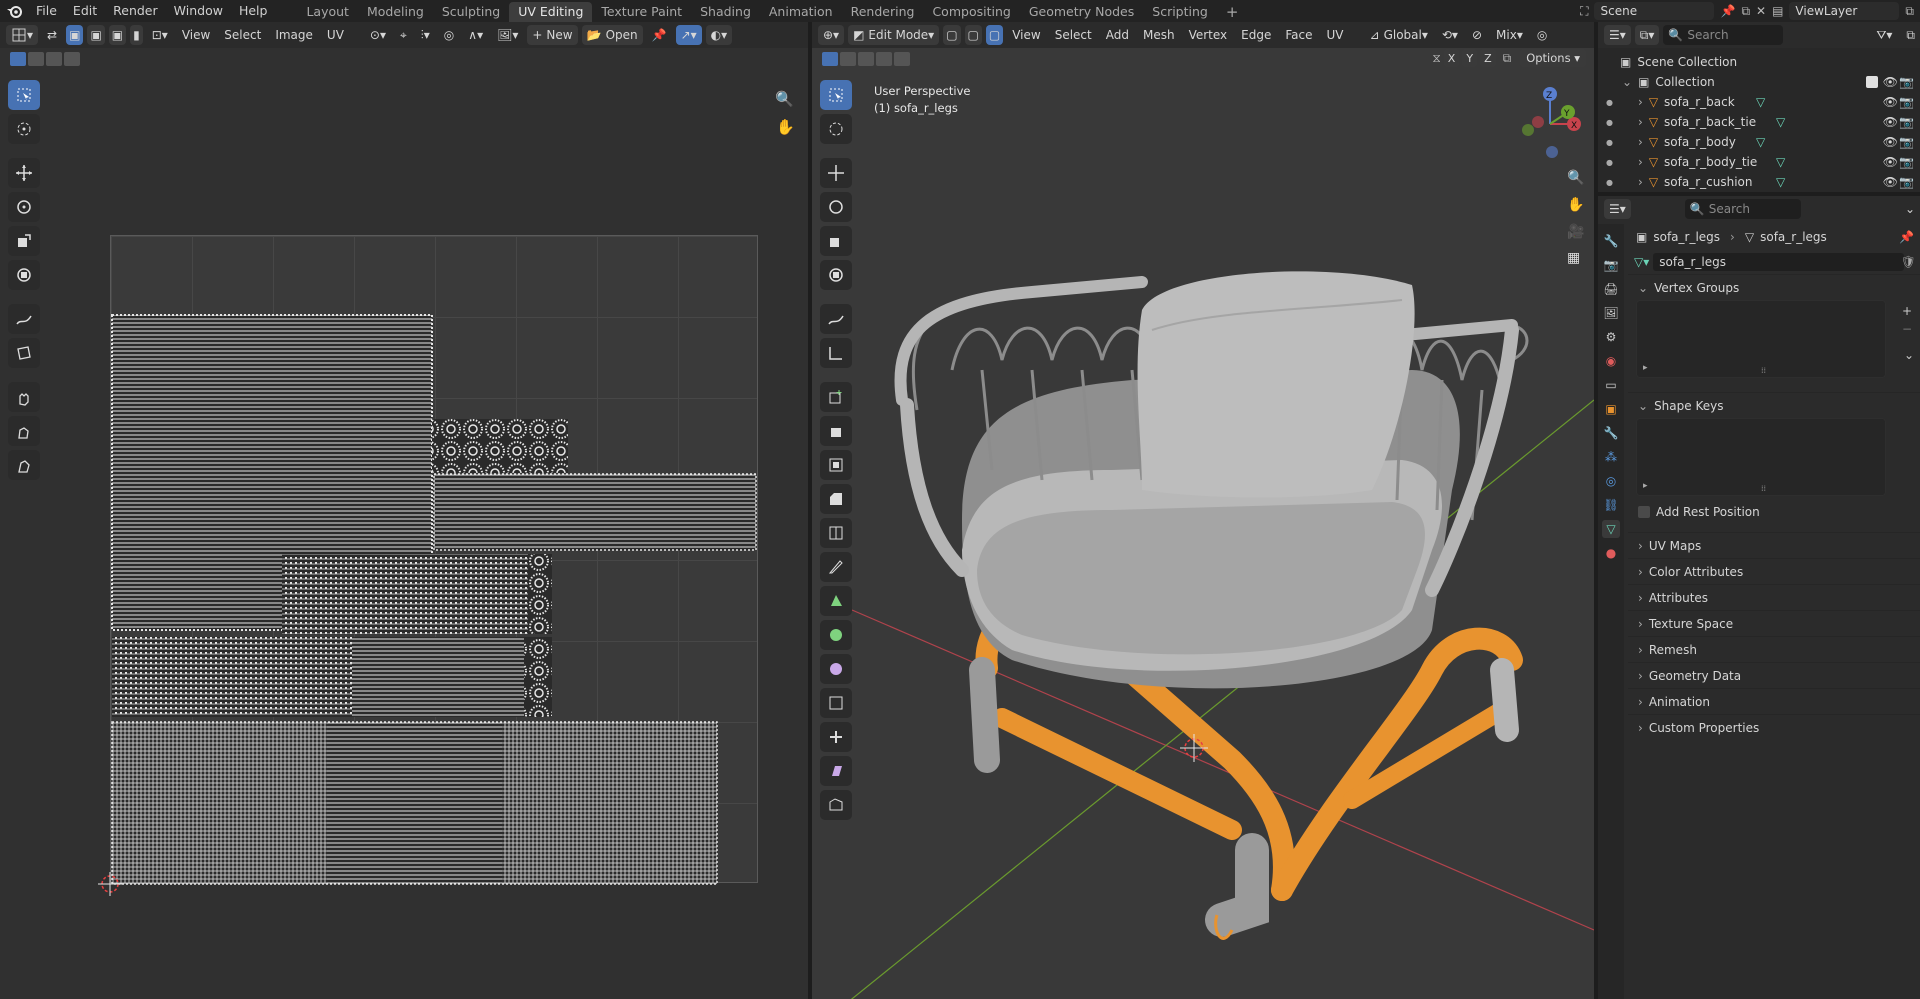  What do you see at coordinates (1611, 265) in the screenshot?
I see `render-tab-icon: 📷` at bounding box center [1611, 265].